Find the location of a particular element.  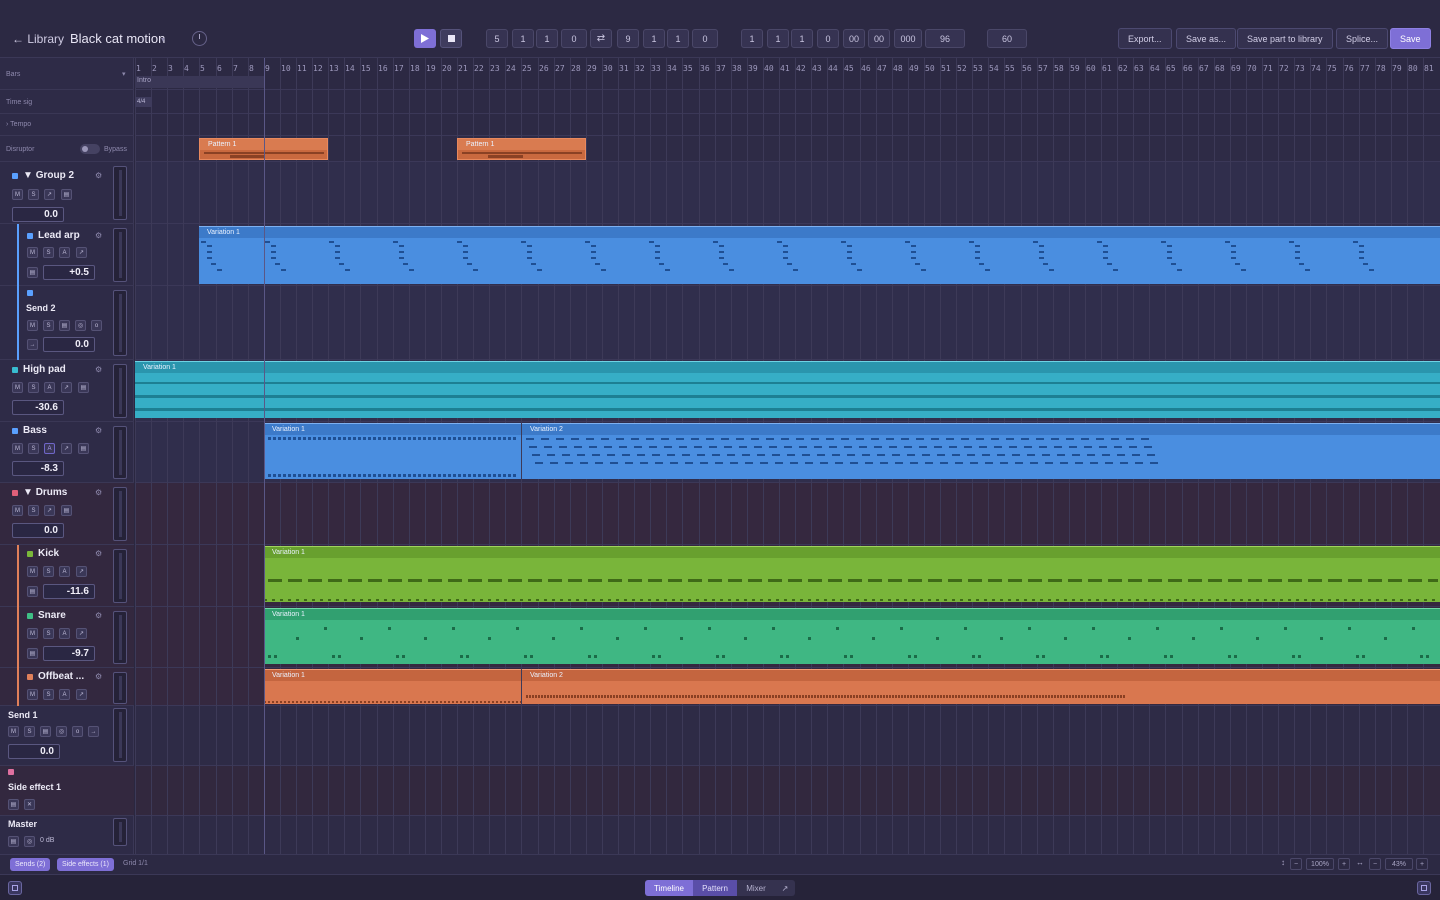

bar-number: 17 is located at coordinates (399, 68).